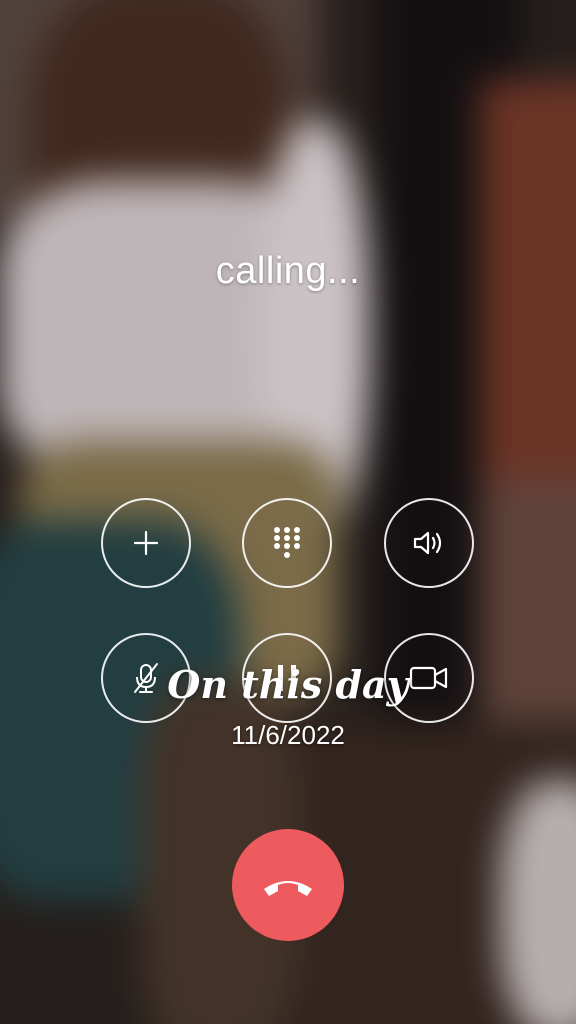 The height and width of the screenshot is (1024, 576). I want to click on end-call-button, so click(288, 885).